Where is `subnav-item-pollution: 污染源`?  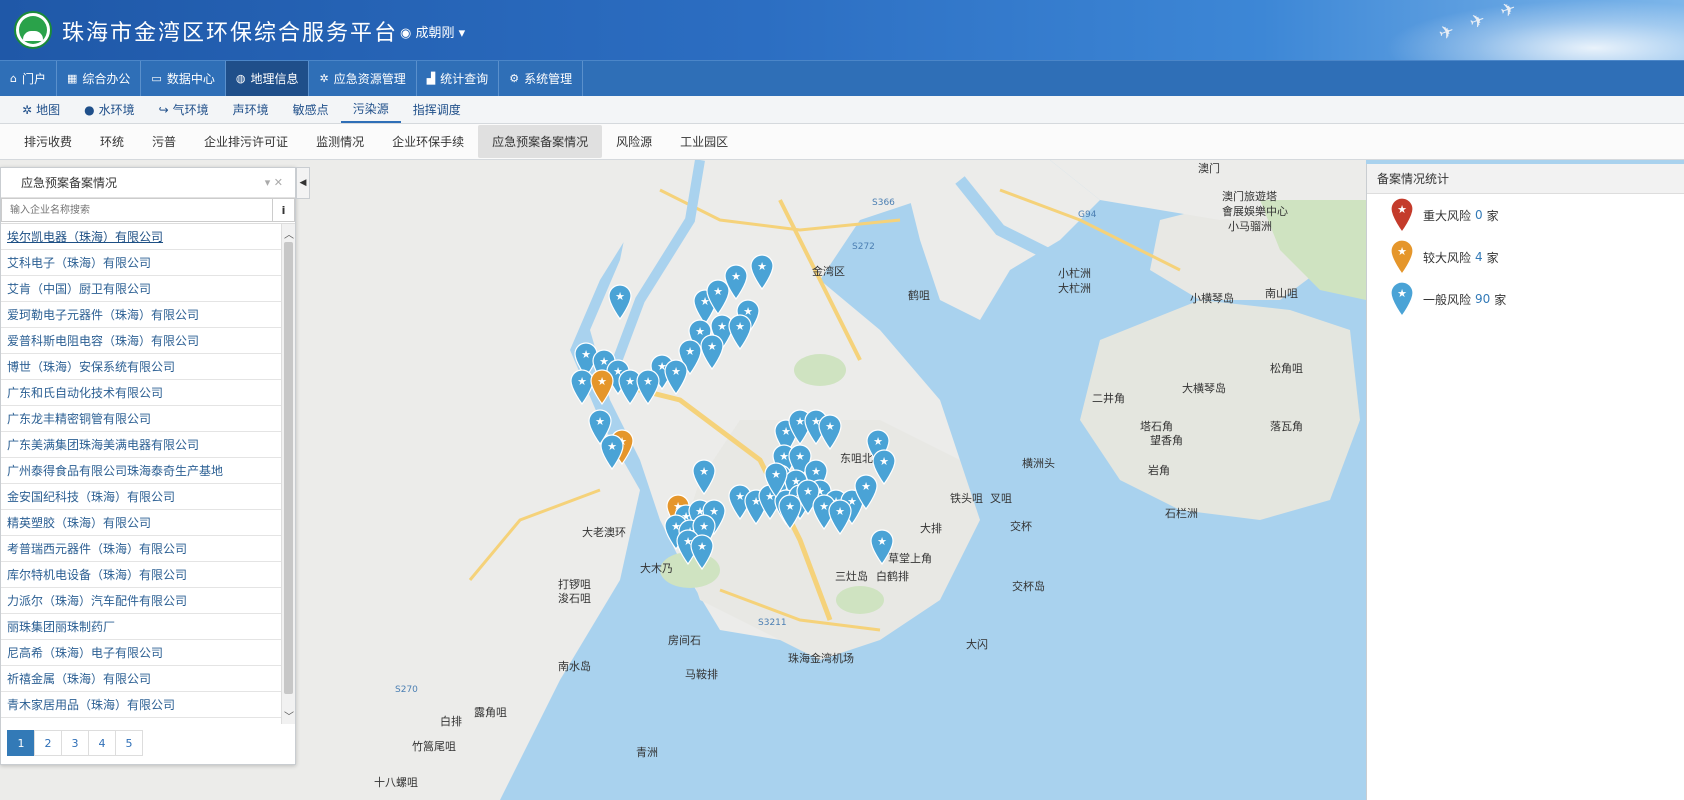 subnav-item-pollution: 污染源 is located at coordinates (370, 109).